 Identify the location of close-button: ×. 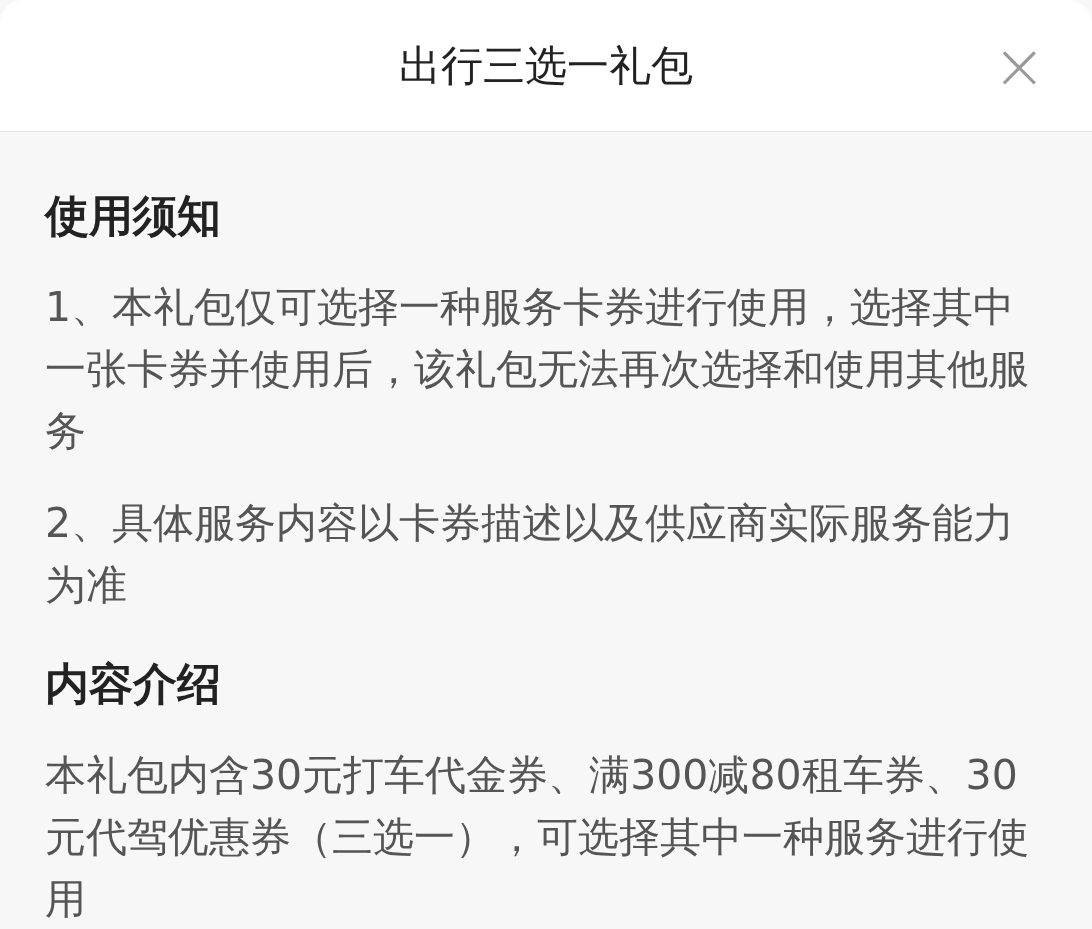
(1019, 66).